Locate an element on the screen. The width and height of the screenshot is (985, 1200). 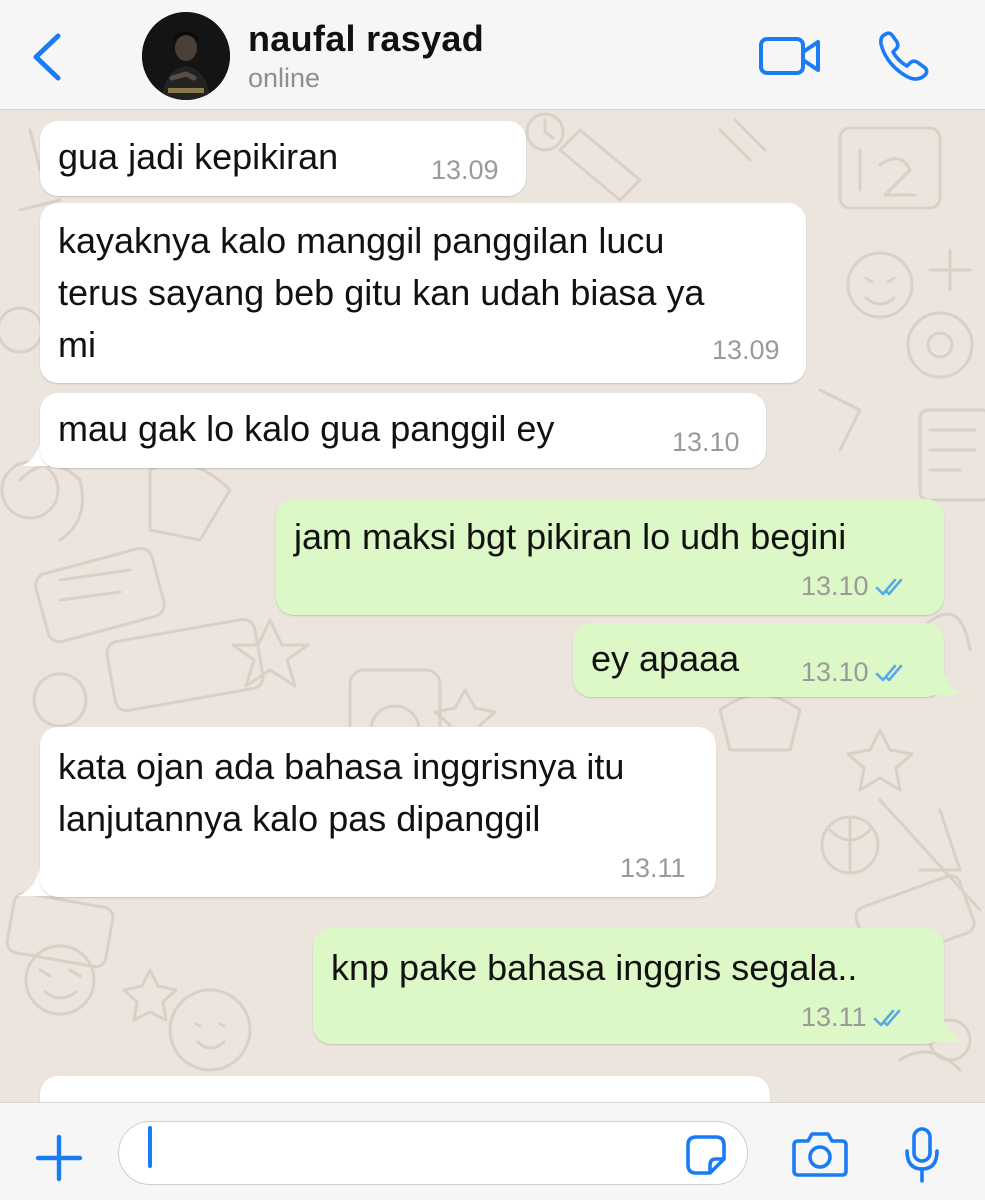
contact-status: online is located at coordinates (284, 78).